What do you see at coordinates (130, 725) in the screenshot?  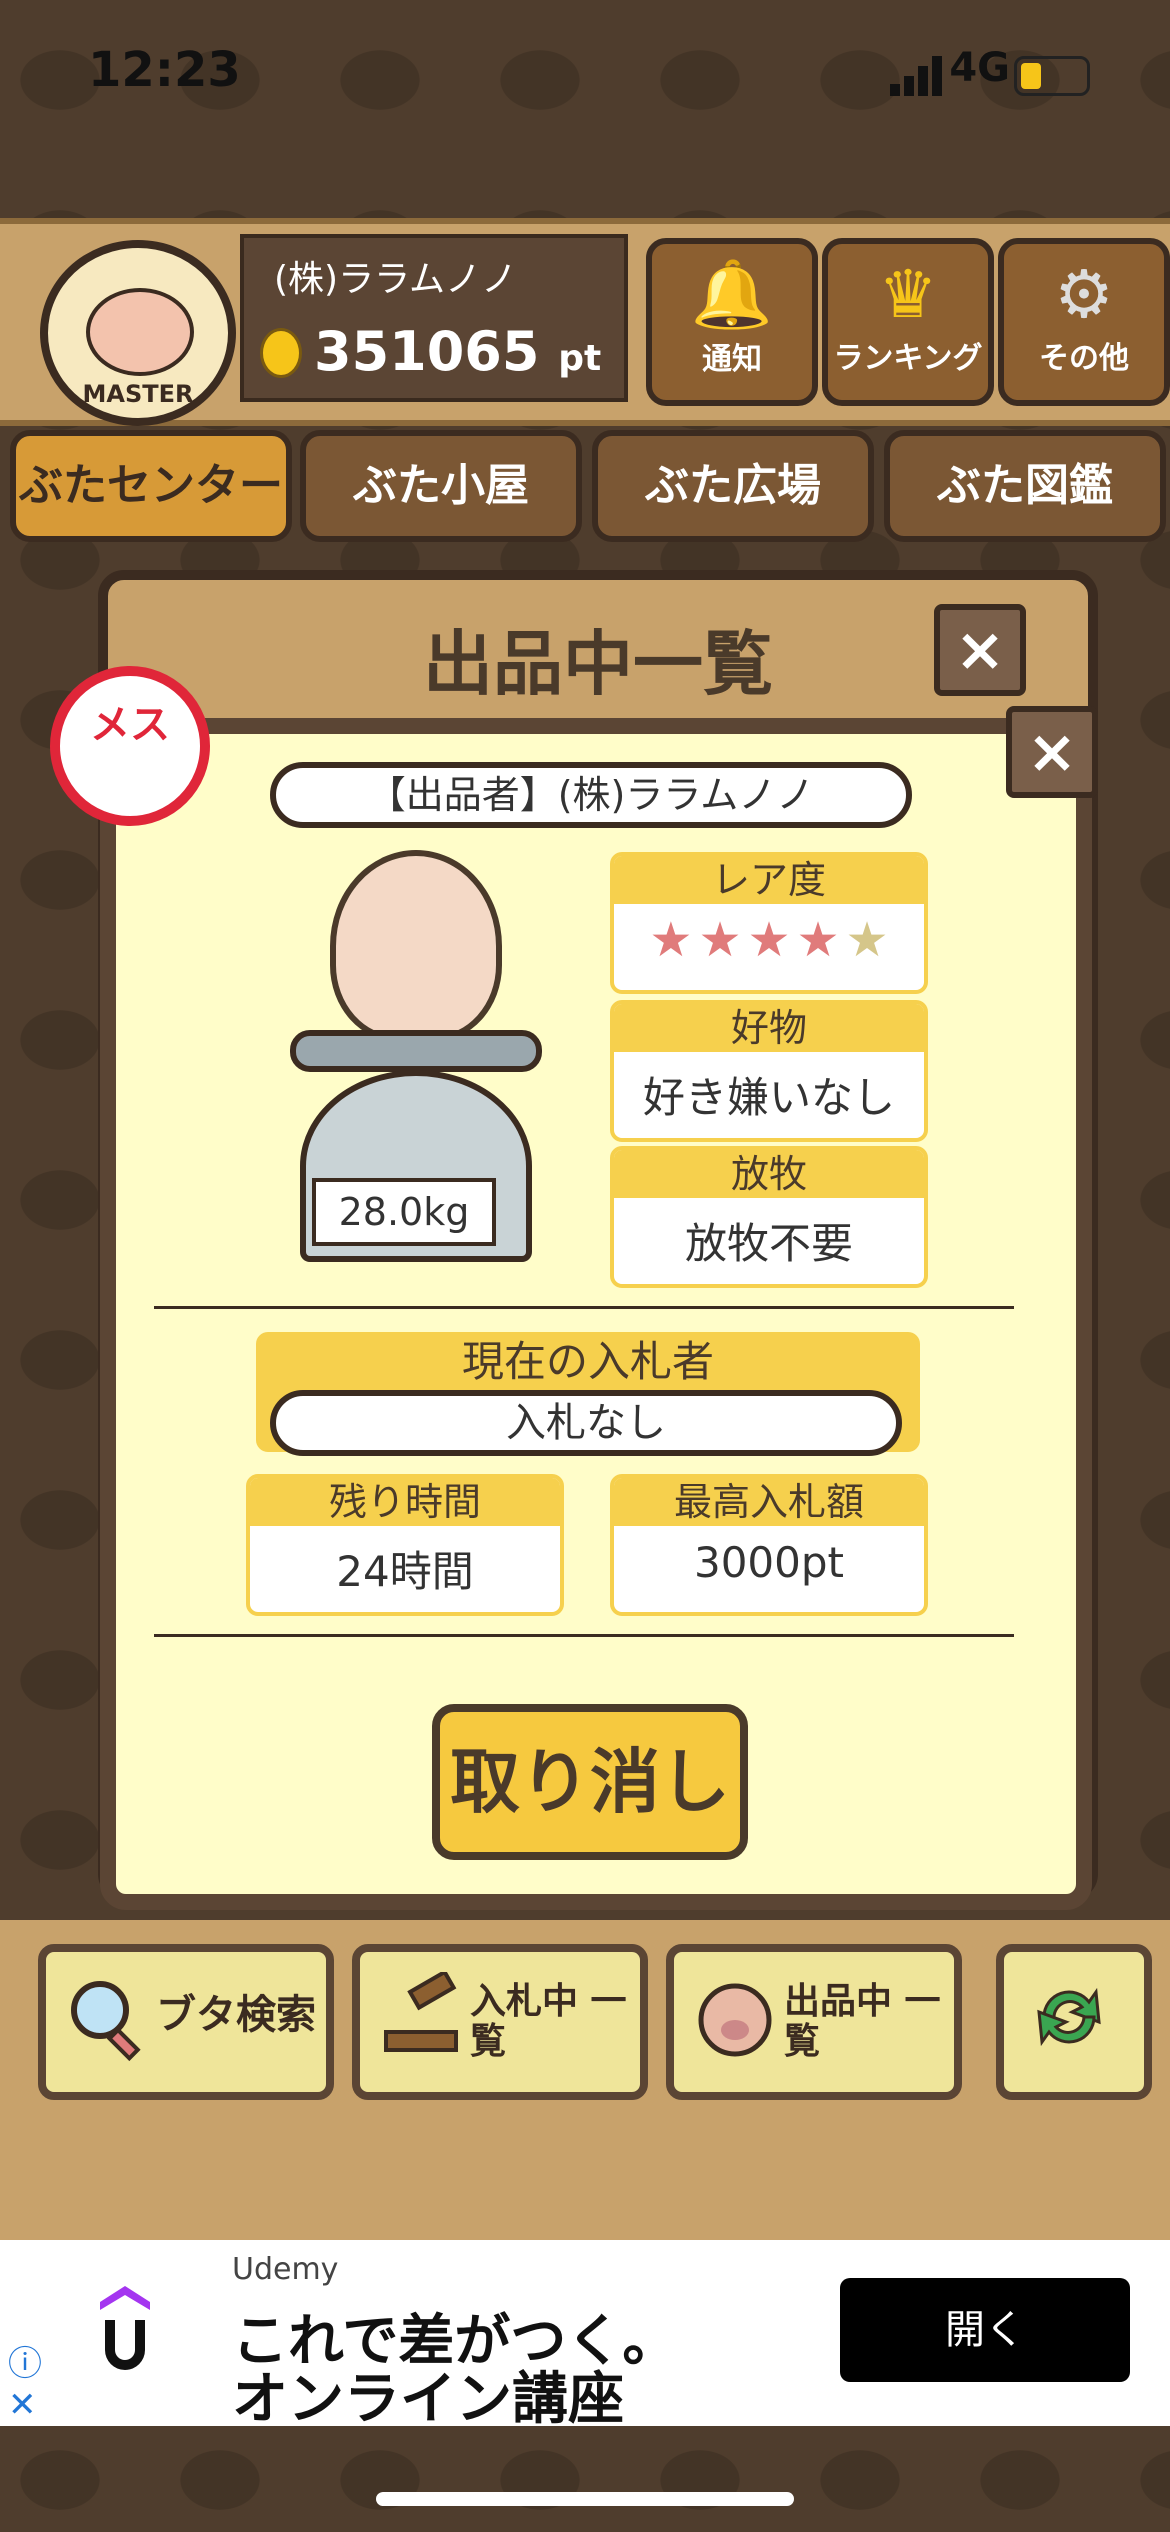 I see `gender-label: メス` at bounding box center [130, 725].